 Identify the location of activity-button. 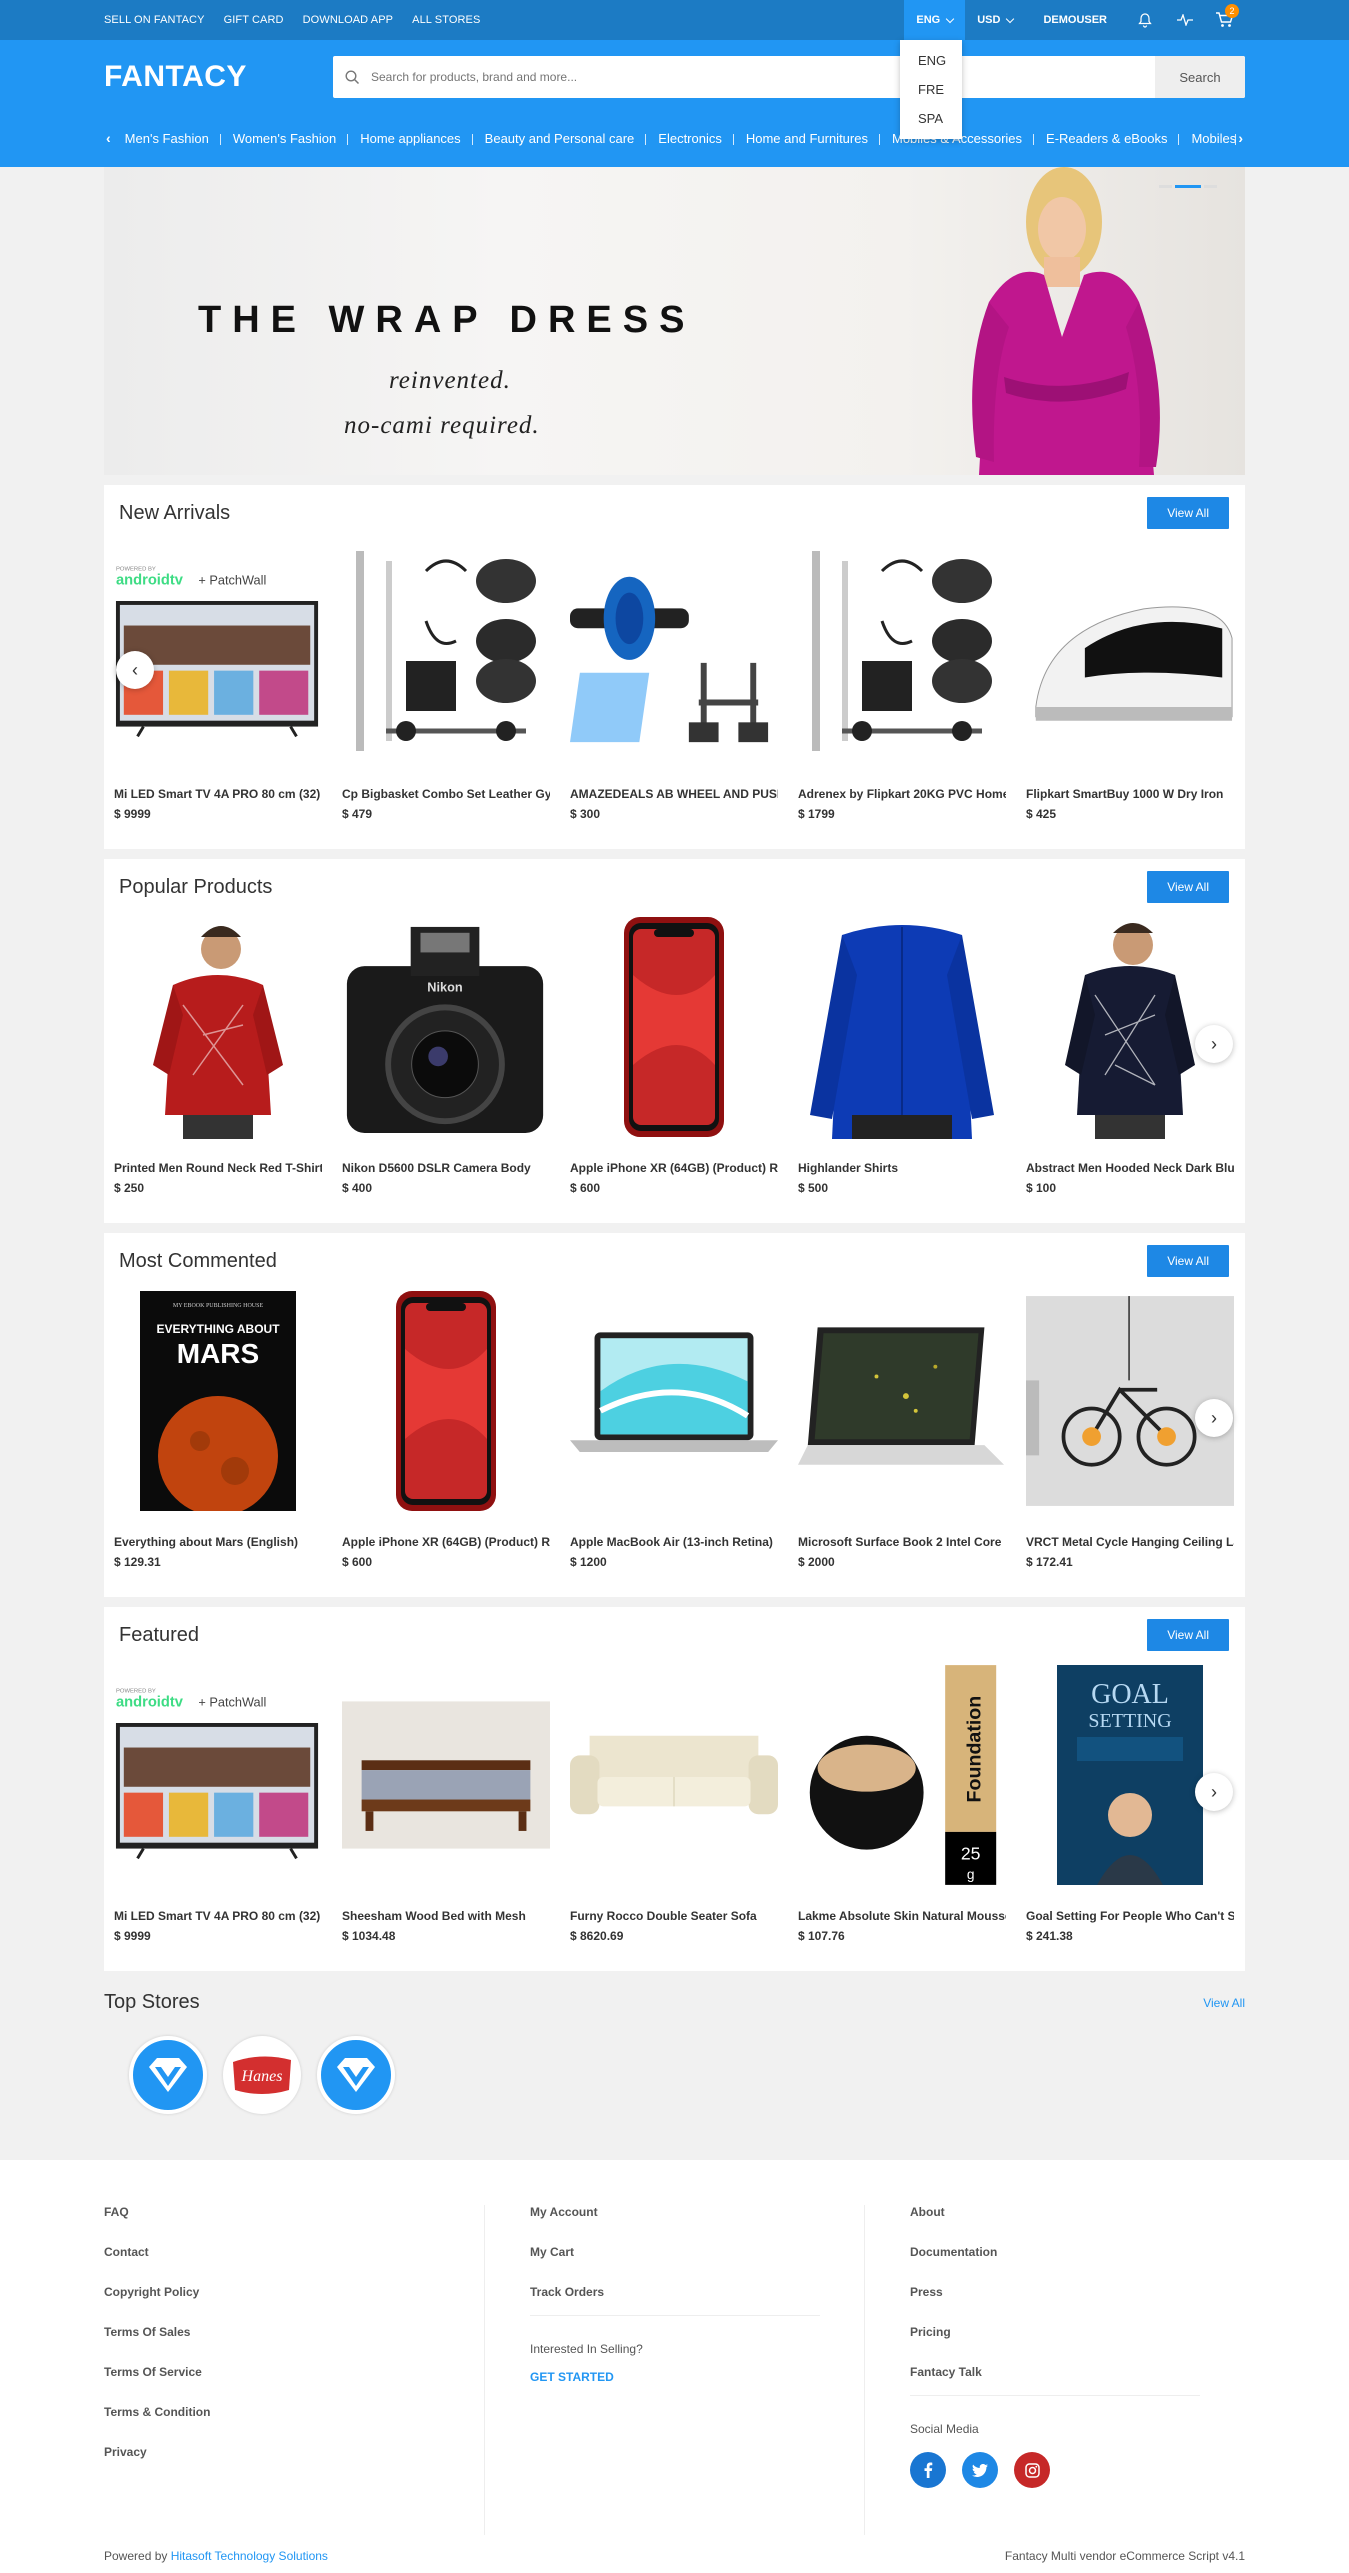
(1185, 20).